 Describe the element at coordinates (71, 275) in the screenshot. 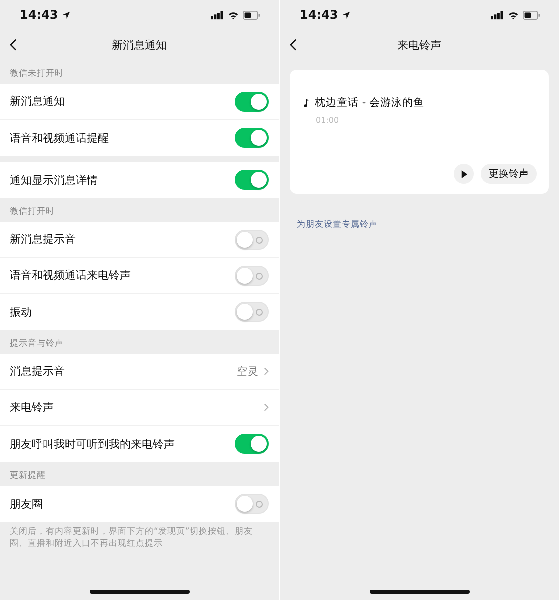

I see `row-label: 语音和视频通话来电铃声` at that location.